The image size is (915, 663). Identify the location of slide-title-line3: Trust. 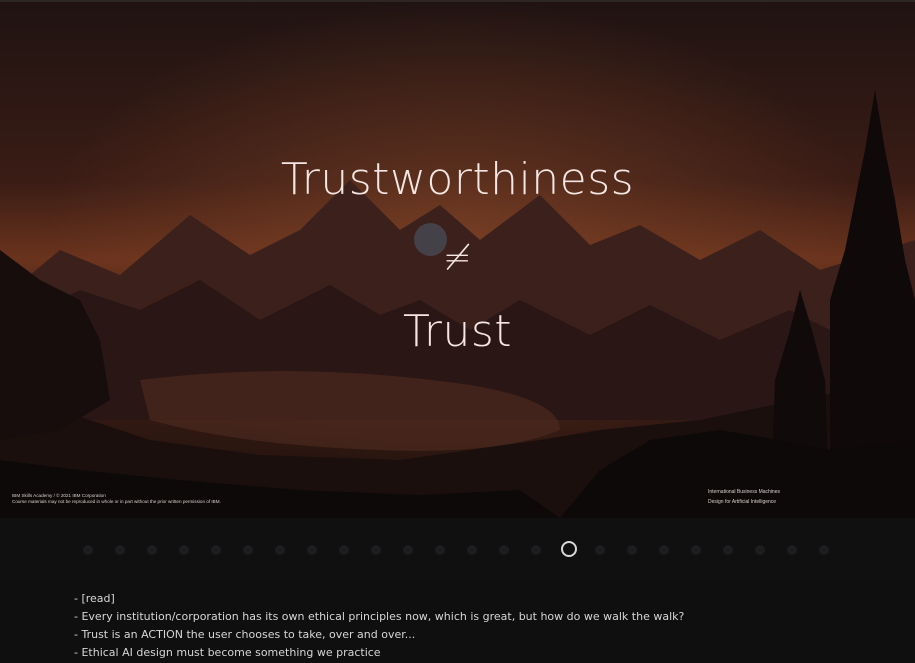
(457, 331).